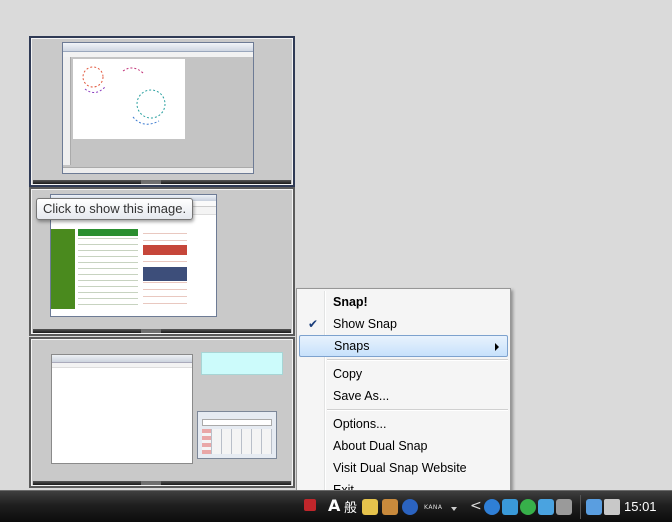  I want to click on tray-divider, so click(580, 507).